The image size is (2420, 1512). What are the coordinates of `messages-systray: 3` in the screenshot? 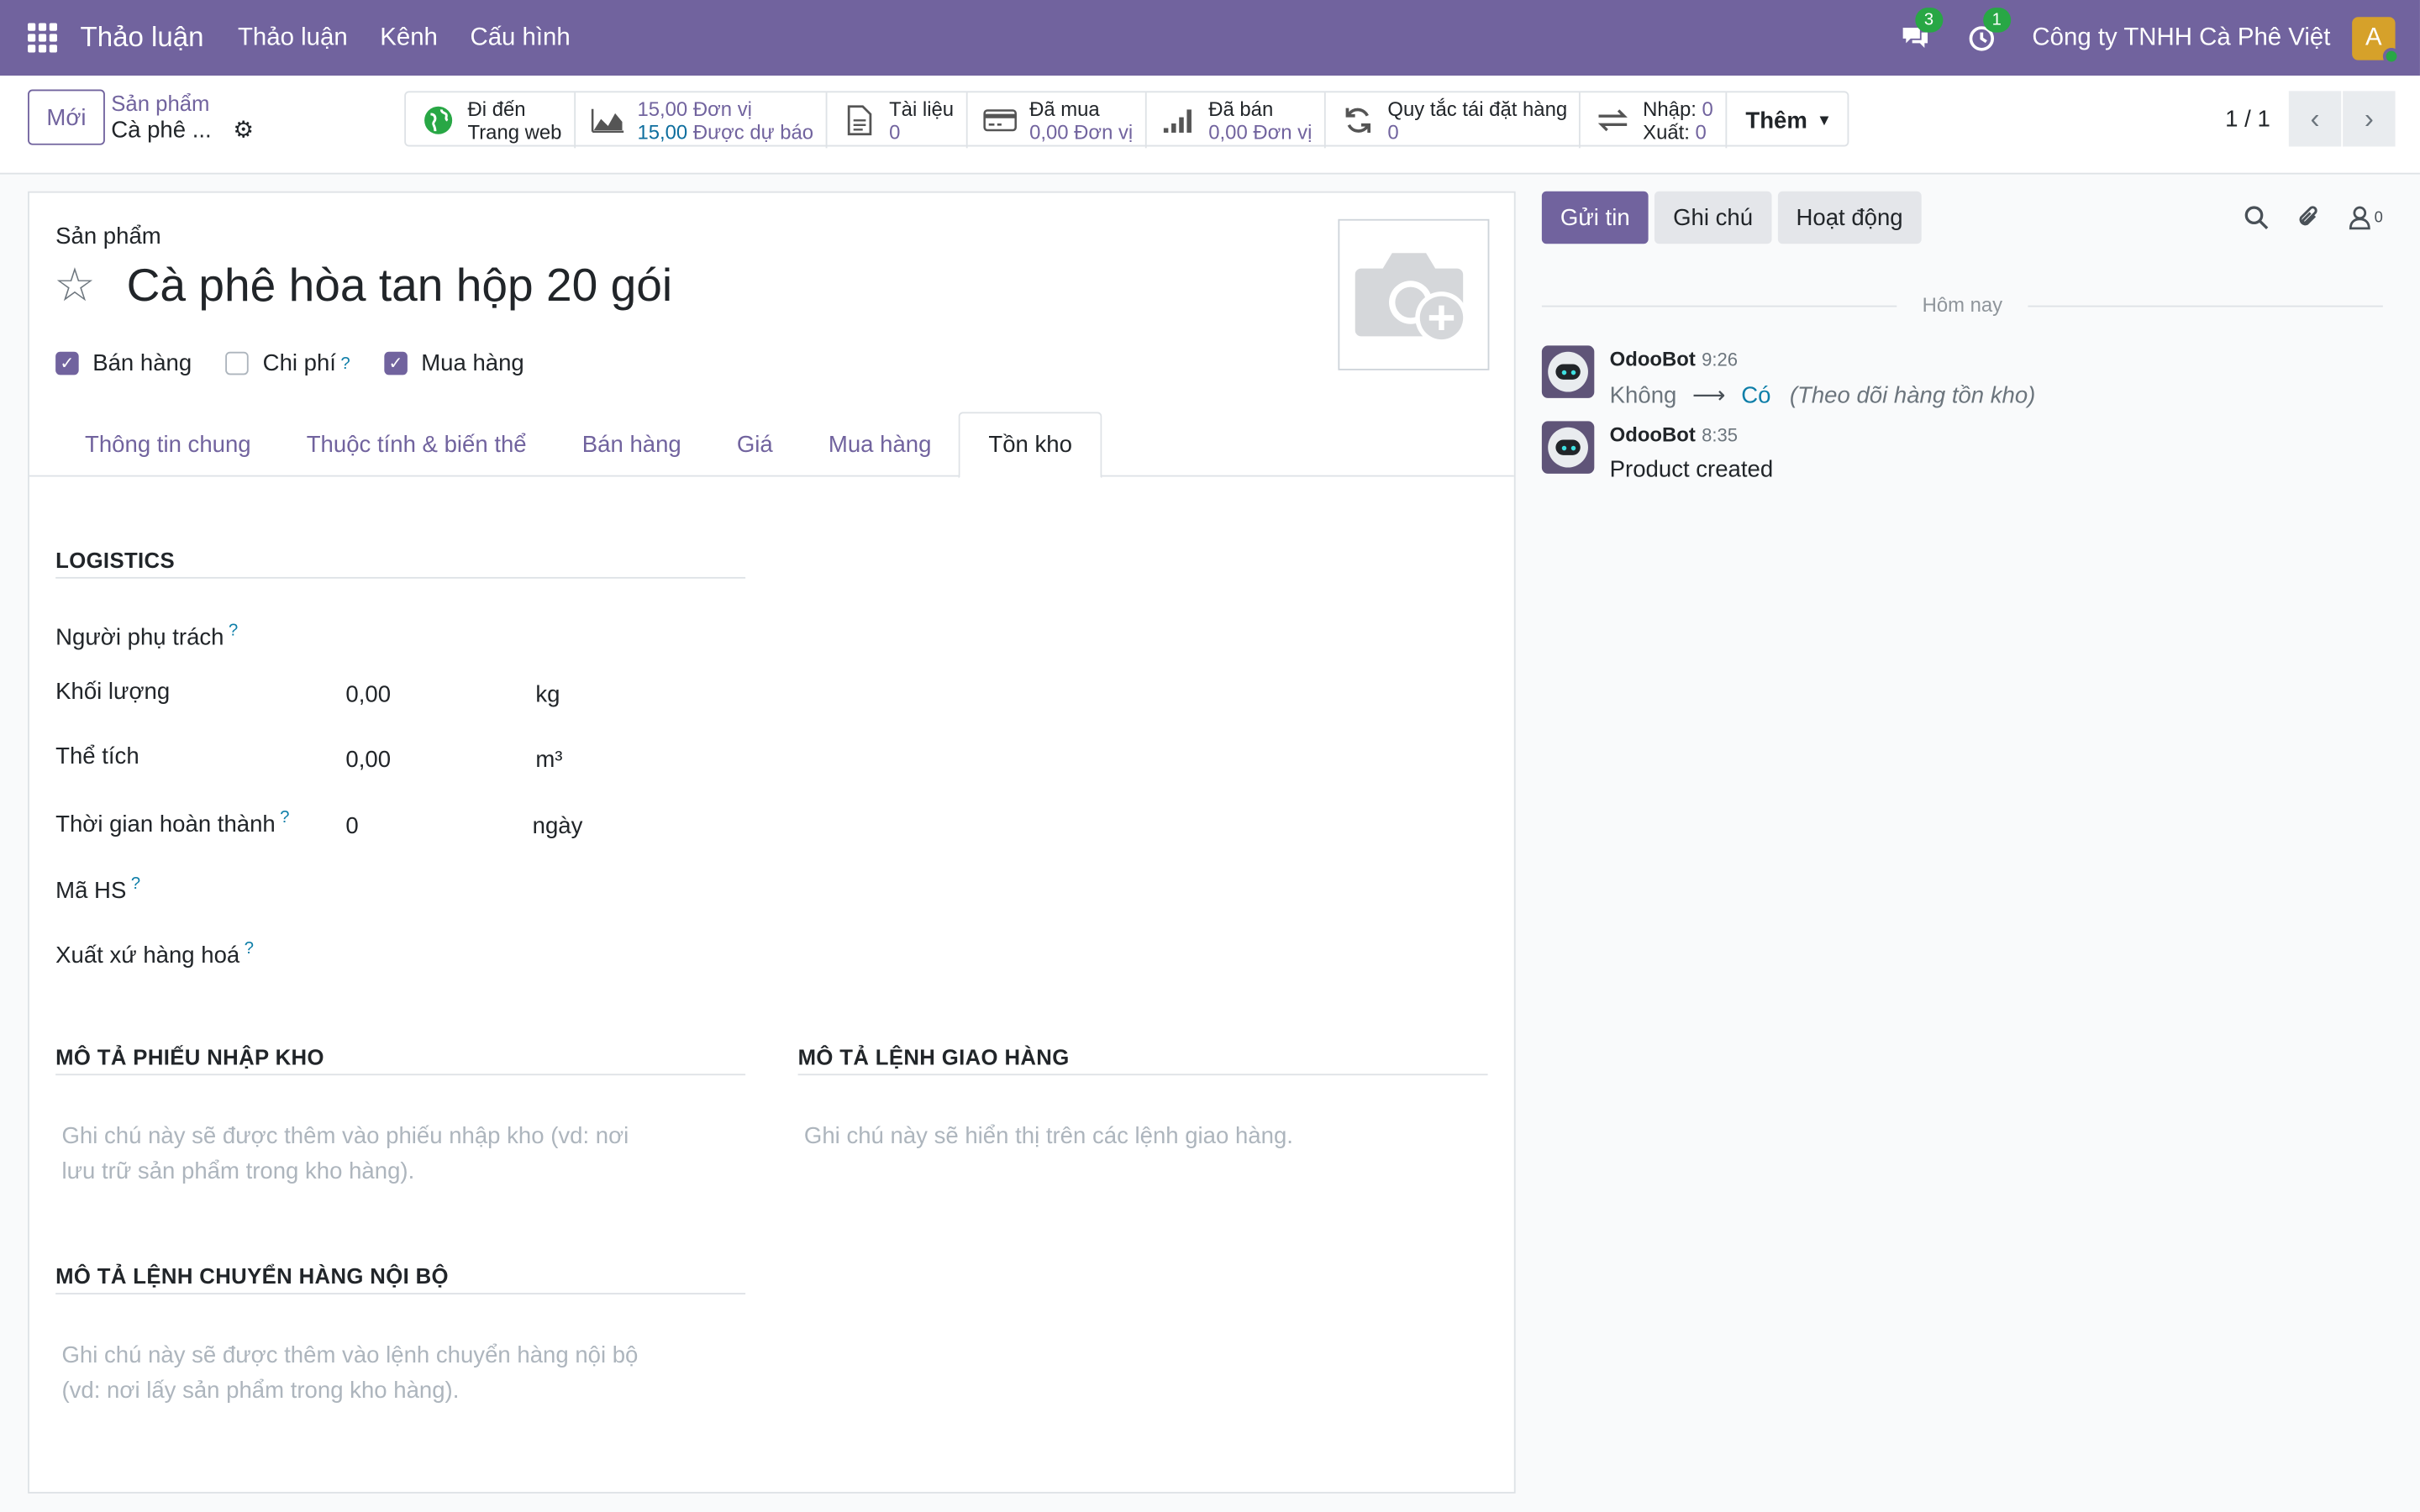 It's located at (1922, 29).